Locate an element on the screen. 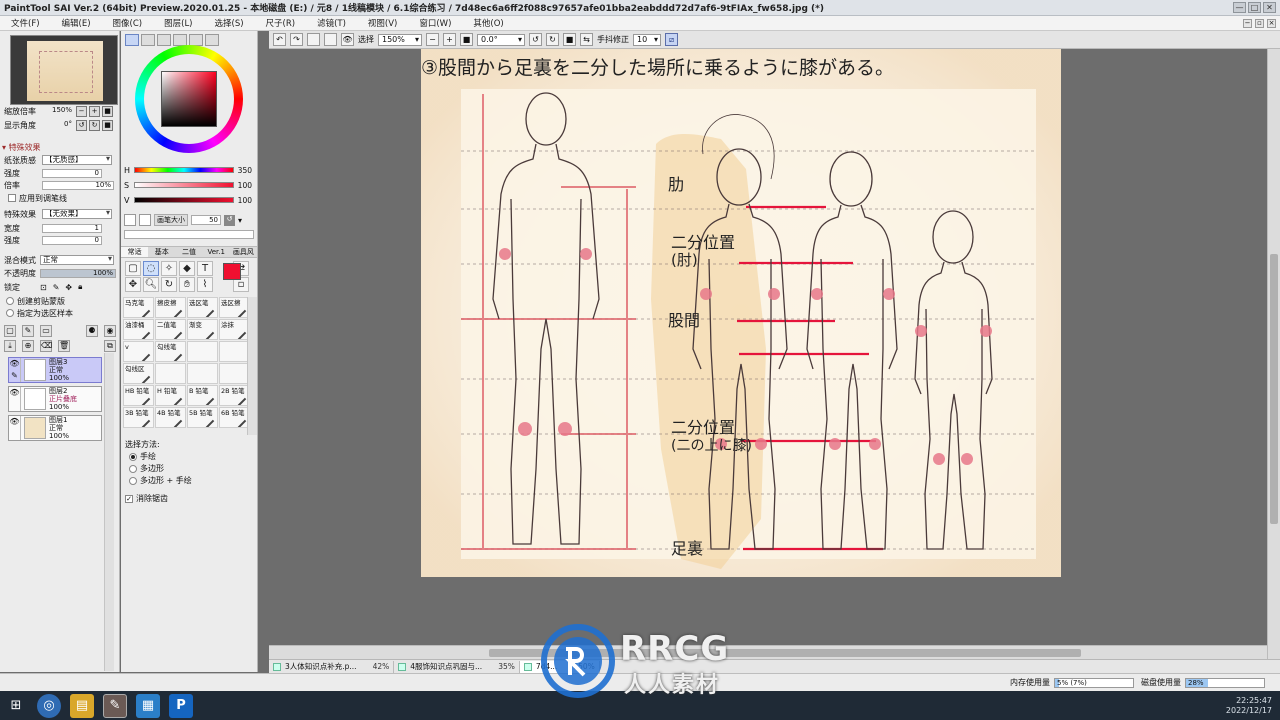 This screenshot has width=1280, height=720. menu-layer: 图层(L) is located at coordinates (178, 23).